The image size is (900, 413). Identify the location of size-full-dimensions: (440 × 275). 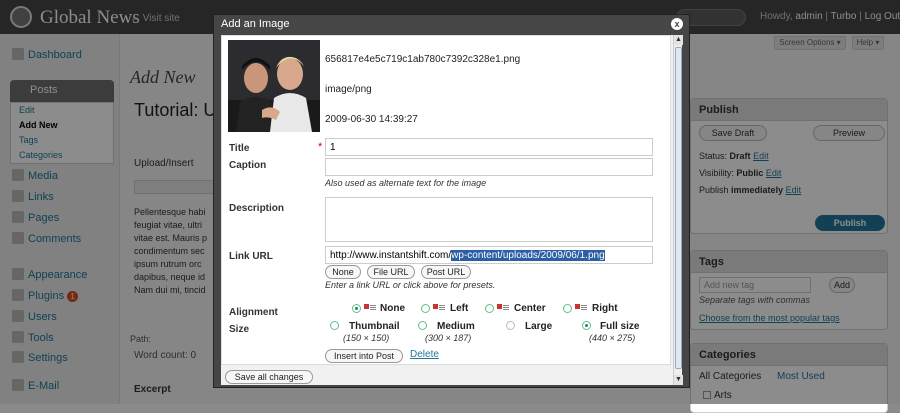
(612, 338).